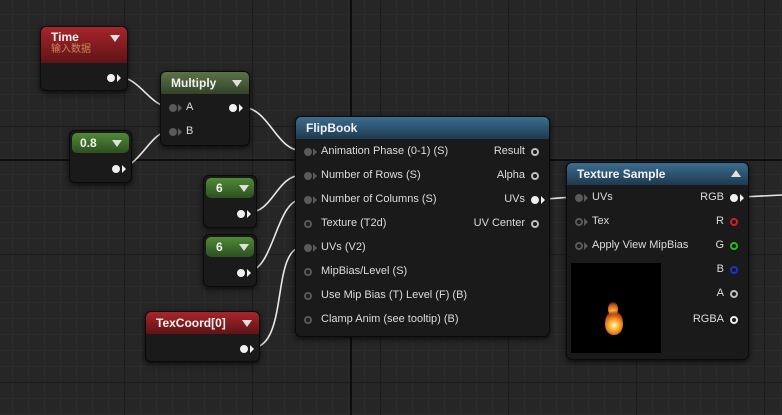 The width and height of the screenshot is (782, 415). Describe the element at coordinates (734, 320) in the screenshot. I see `texture-sample-output-rgba-pin` at that location.